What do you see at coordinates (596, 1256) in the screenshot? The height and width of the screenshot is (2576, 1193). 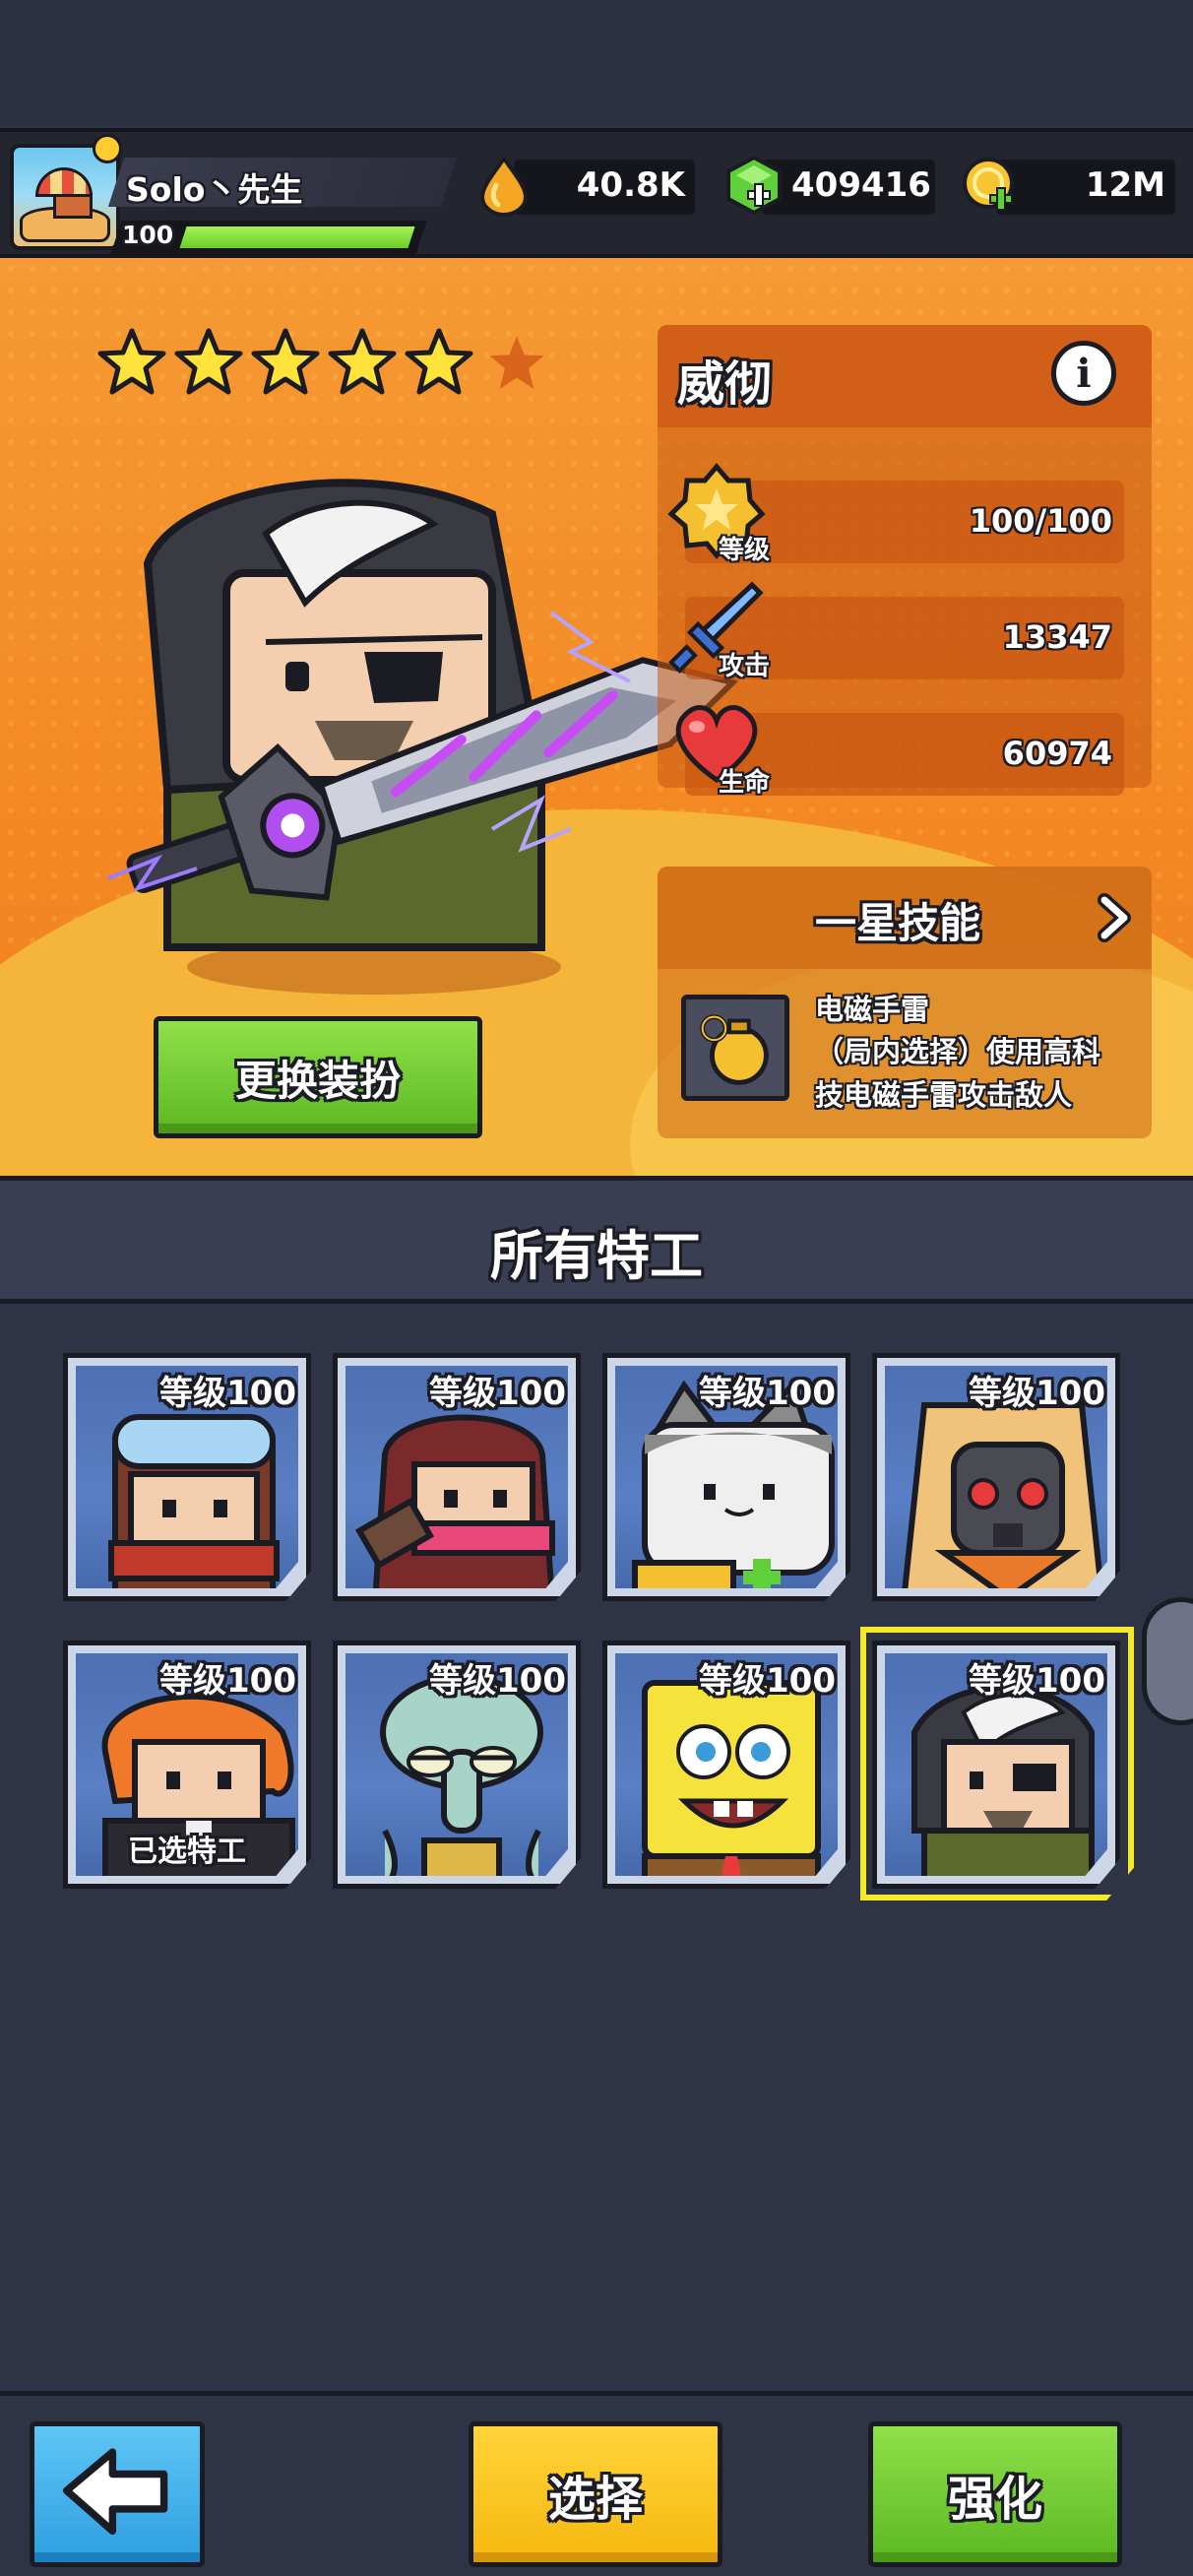 I see `roster-title: 所有特工` at bounding box center [596, 1256].